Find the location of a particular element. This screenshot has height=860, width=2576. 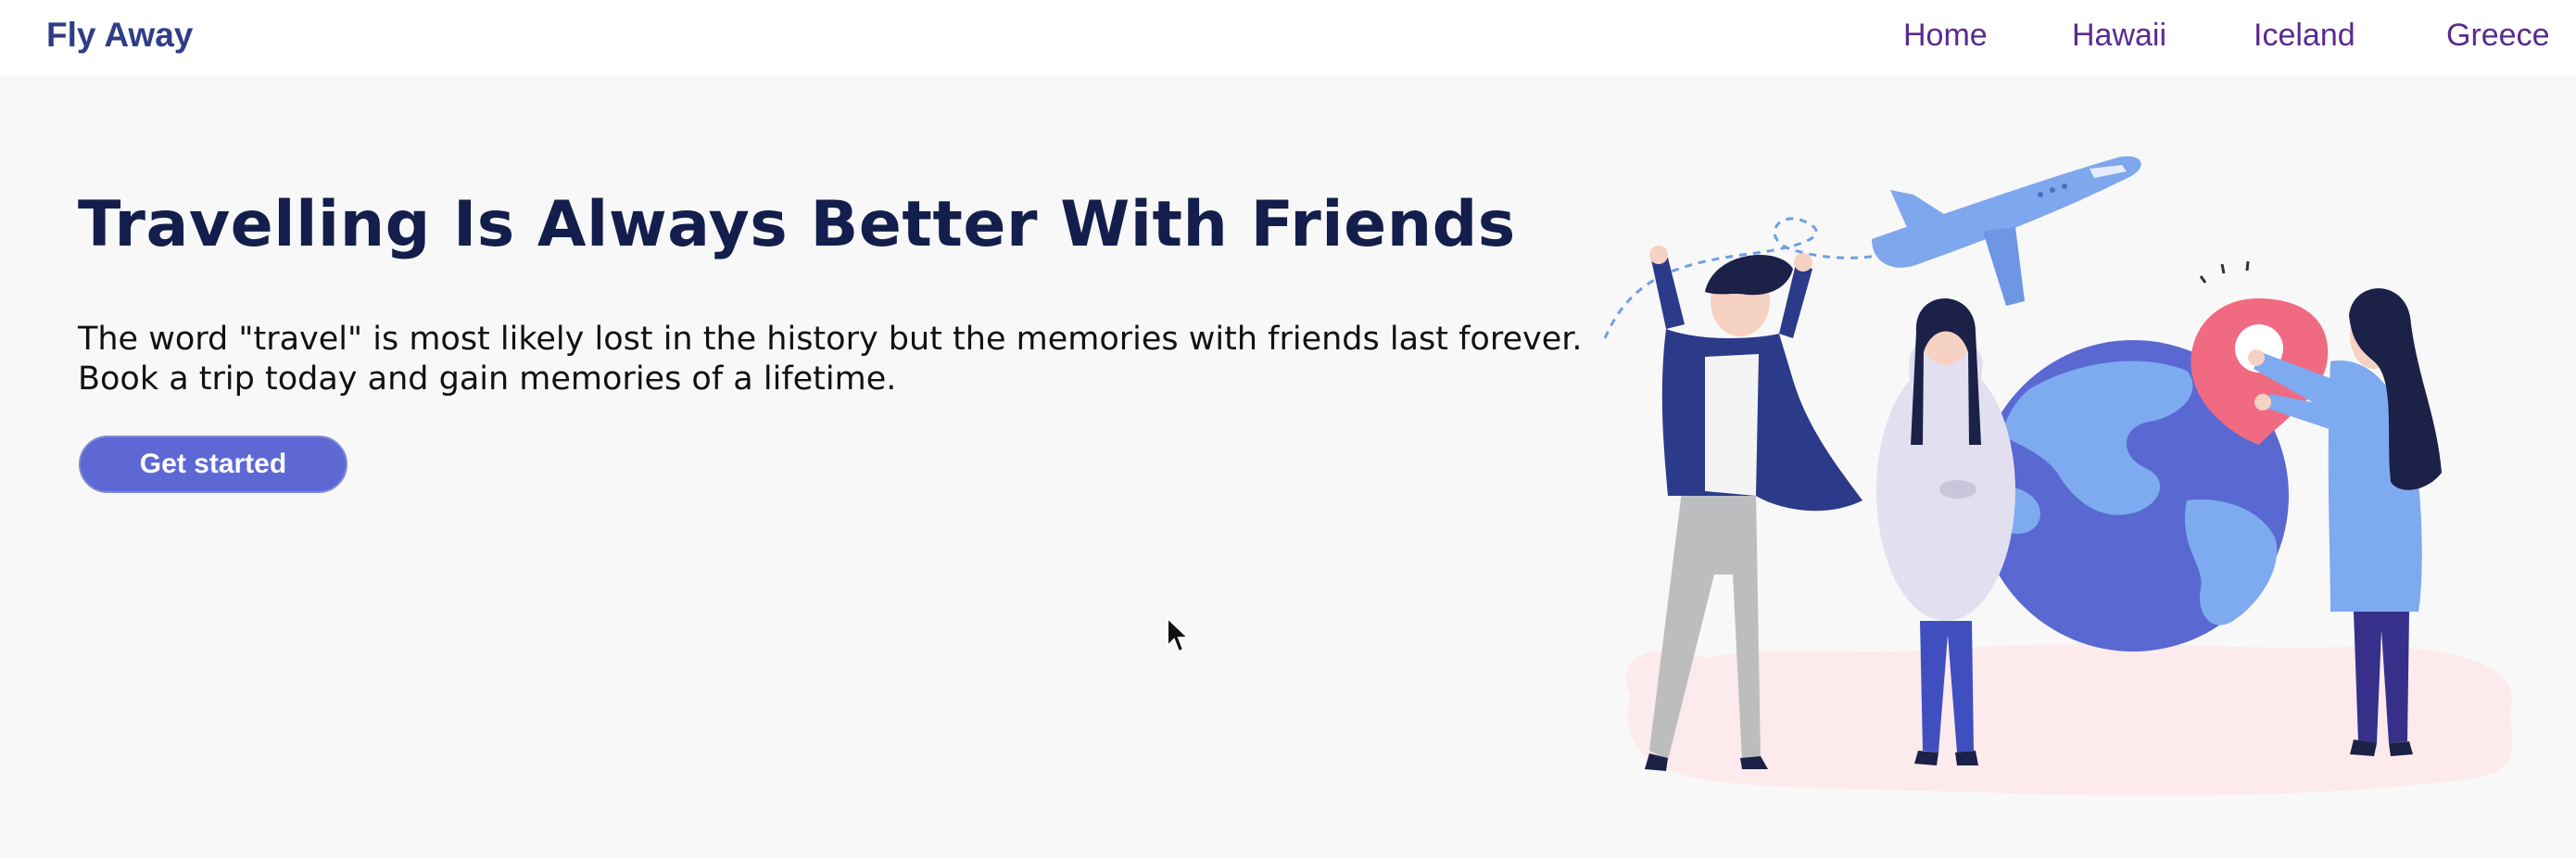

get-started-button: Get started is located at coordinates (213, 465).